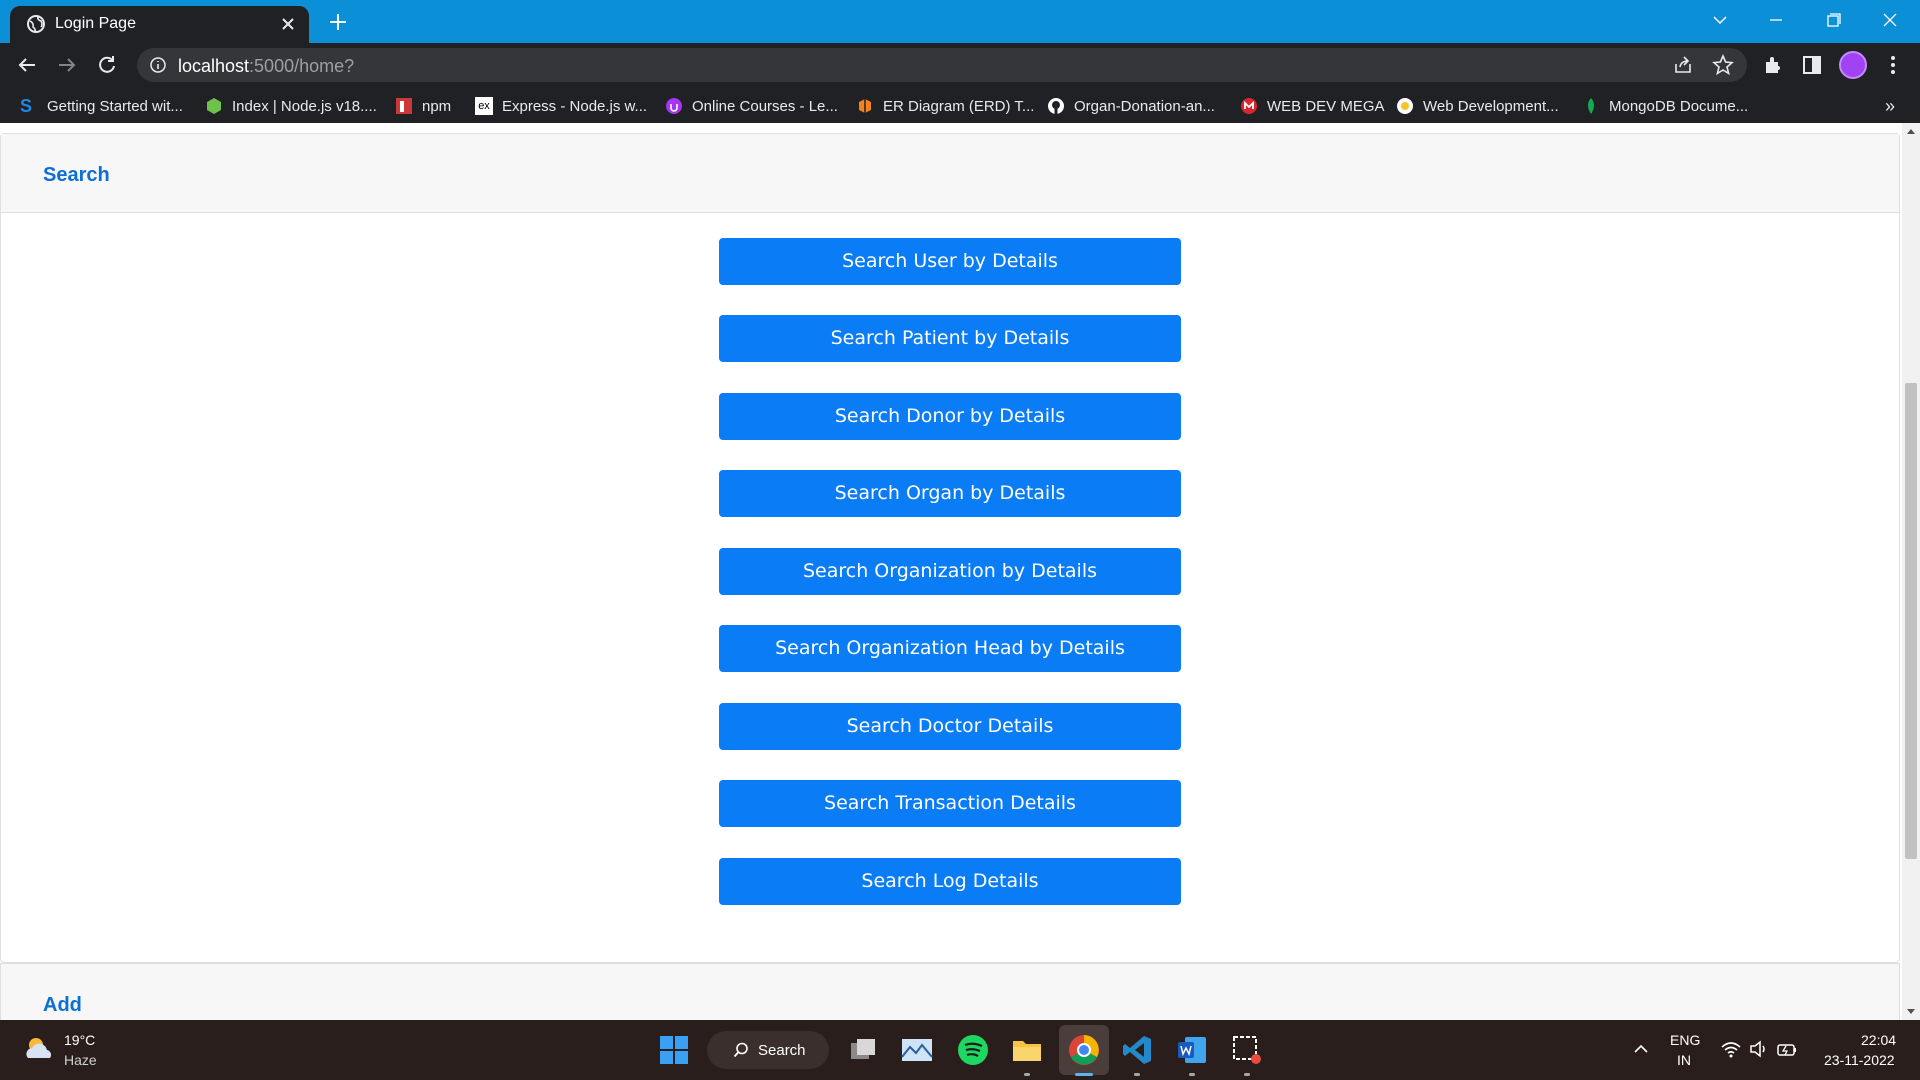 This screenshot has height=1080, width=1920. What do you see at coordinates (1833, 20) in the screenshot?
I see `restore-icon` at bounding box center [1833, 20].